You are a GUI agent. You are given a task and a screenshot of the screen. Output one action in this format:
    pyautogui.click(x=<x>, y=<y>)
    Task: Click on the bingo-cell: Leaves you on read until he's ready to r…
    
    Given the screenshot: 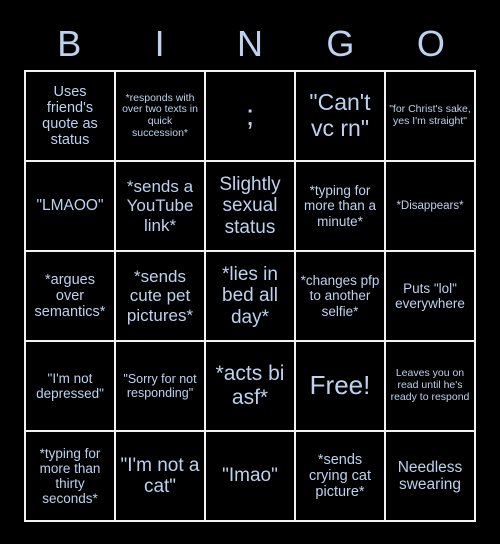 What is the action you would take?
    pyautogui.click(x=431, y=387)
    